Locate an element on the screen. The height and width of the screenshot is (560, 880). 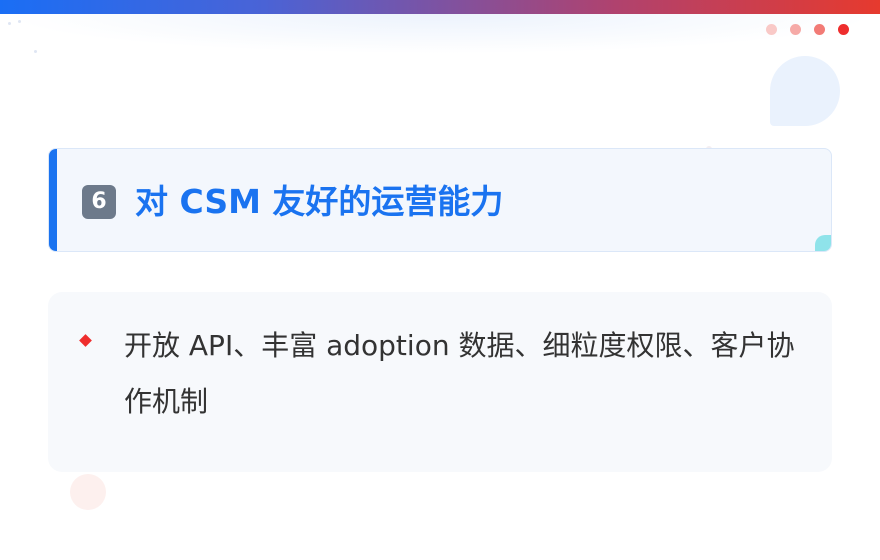
keycap-6-icon: 6 is located at coordinates (99, 202).